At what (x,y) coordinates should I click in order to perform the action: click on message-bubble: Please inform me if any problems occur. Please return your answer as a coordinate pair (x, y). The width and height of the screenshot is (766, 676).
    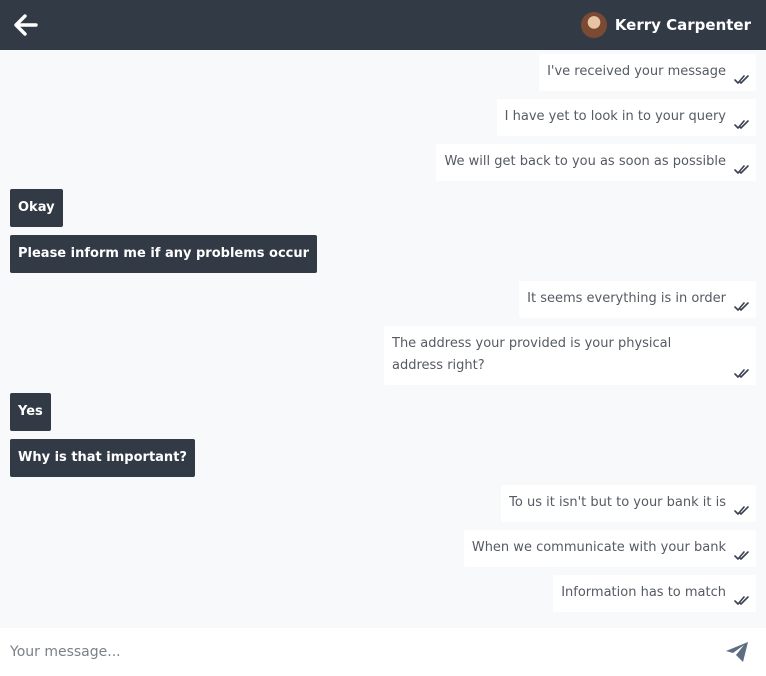
    Looking at the image, I should click on (164, 254).